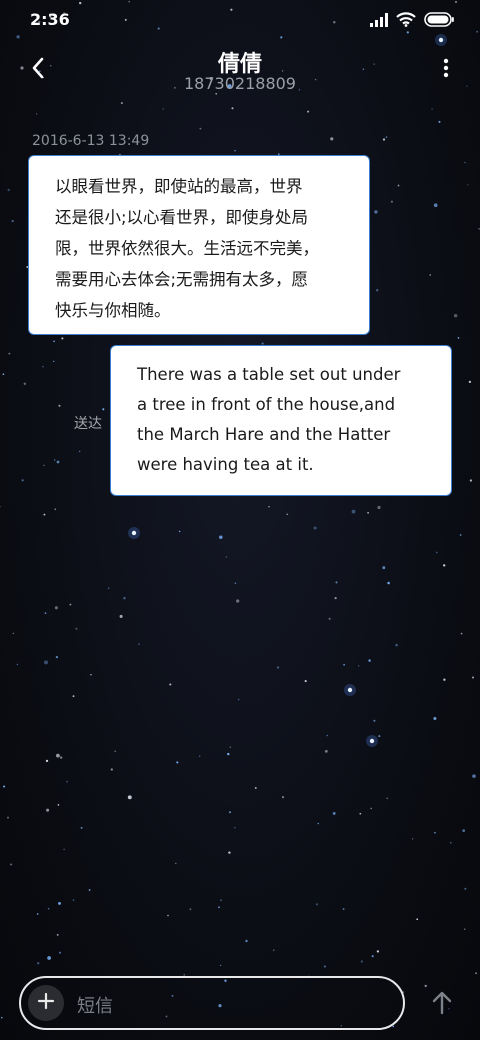  What do you see at coordinates (187, 248) in the screenshot?
I see `message-line: 限，世界依然很大。生活远不完美，` at bounding box center [187, 248].